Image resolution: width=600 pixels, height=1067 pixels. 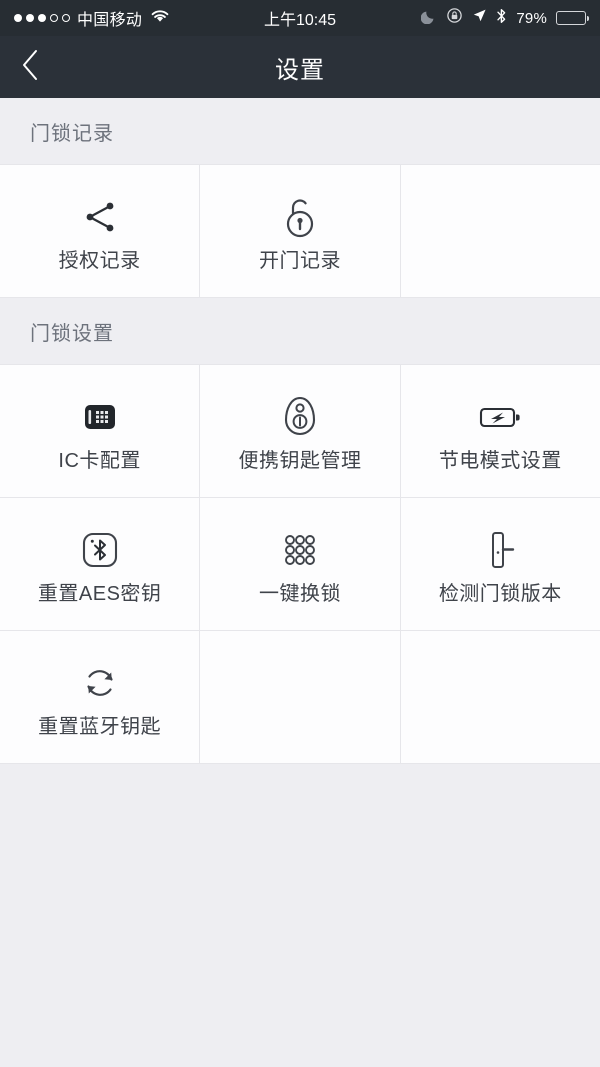 What do you see at coordinates (300, 18) in the screenshot?
I see `status-bar: 中国移动 上午10:45 79%` at bounding box center [300, 18].